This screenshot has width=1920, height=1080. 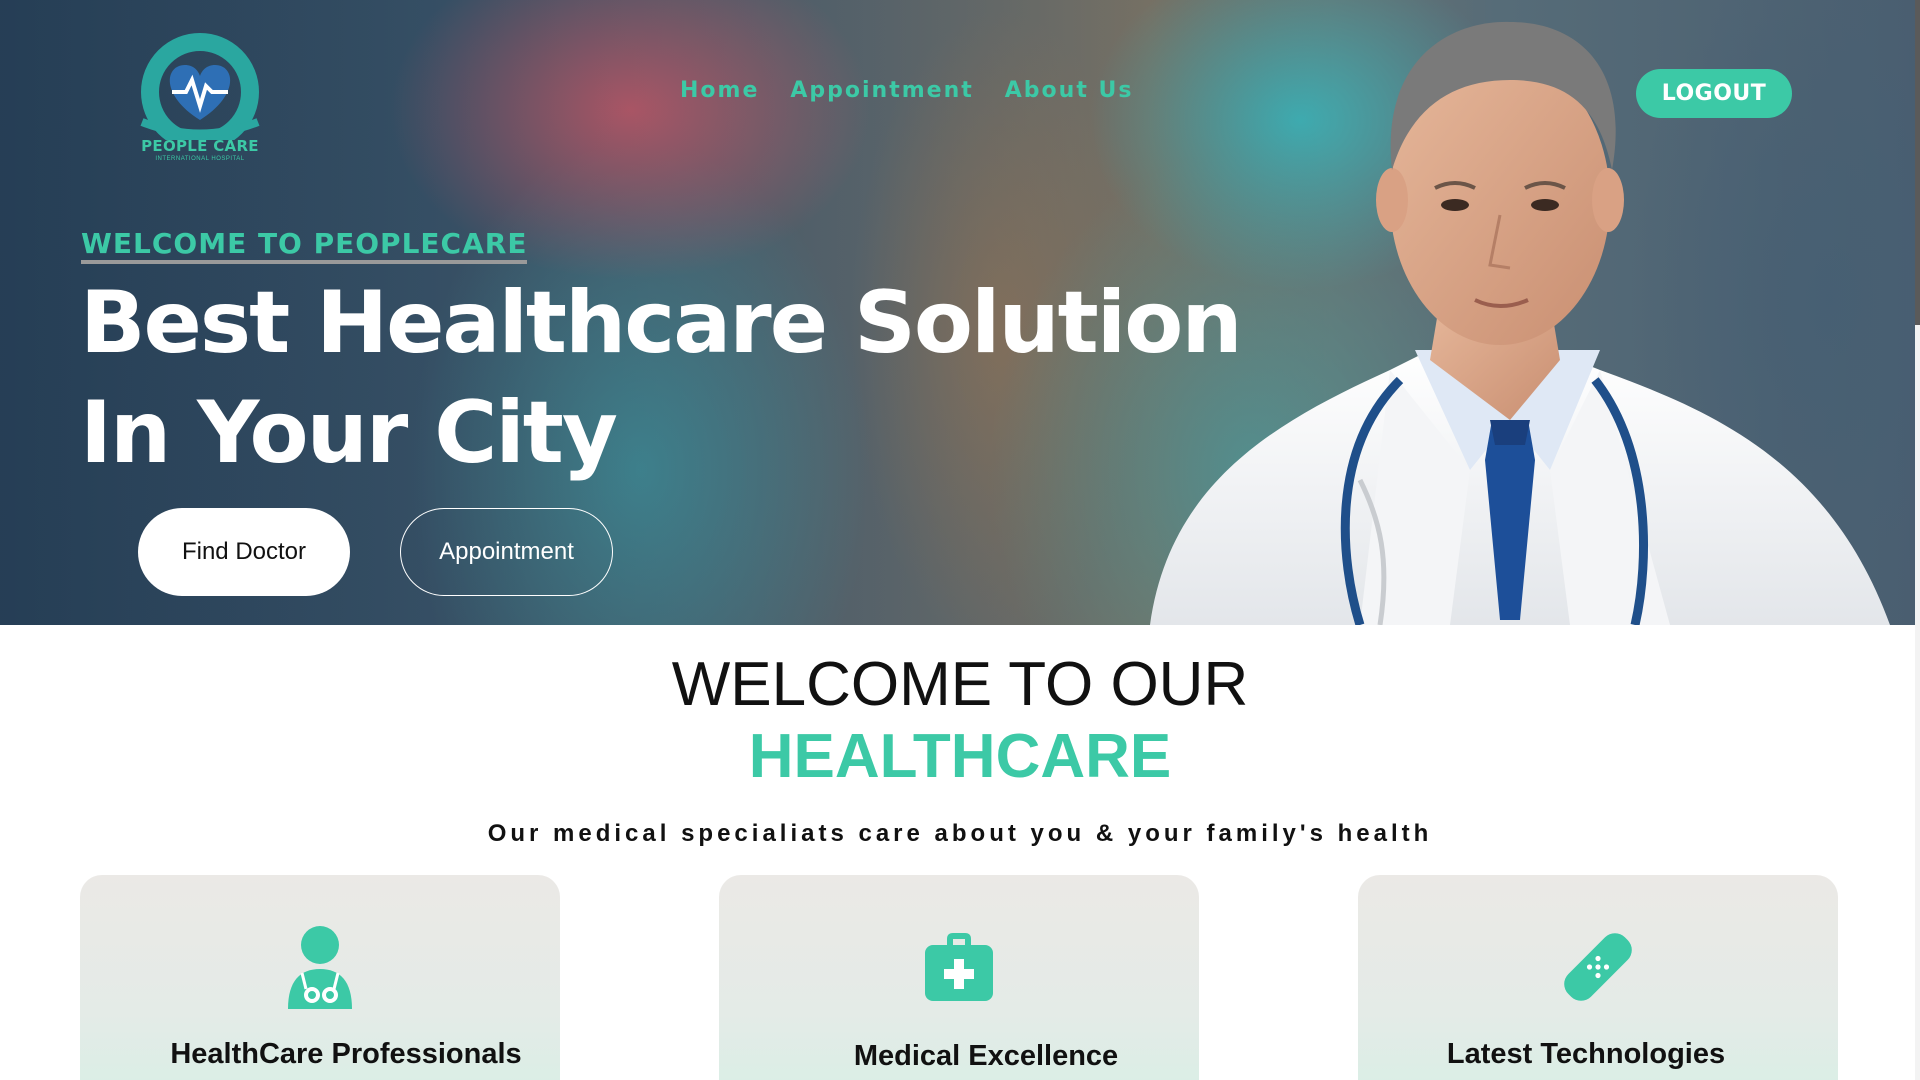 What do you see at coordinates (1917, 162) in the screenshot?
I see `scrollbar-thumb` at bounding box center [1917, 162].